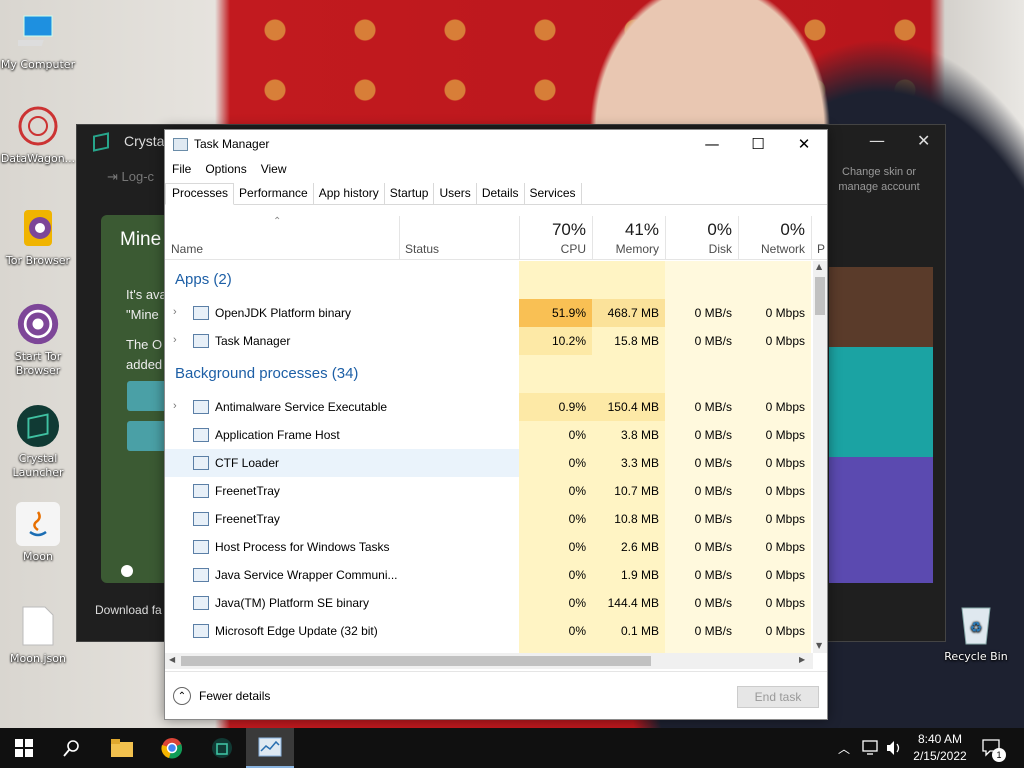 Image resolution: width=1024 pixels, height=768 pixels. Describe the element at coordinates (203, 279) in the screenshot. I see `group-apps: Apps (2)` at that location.